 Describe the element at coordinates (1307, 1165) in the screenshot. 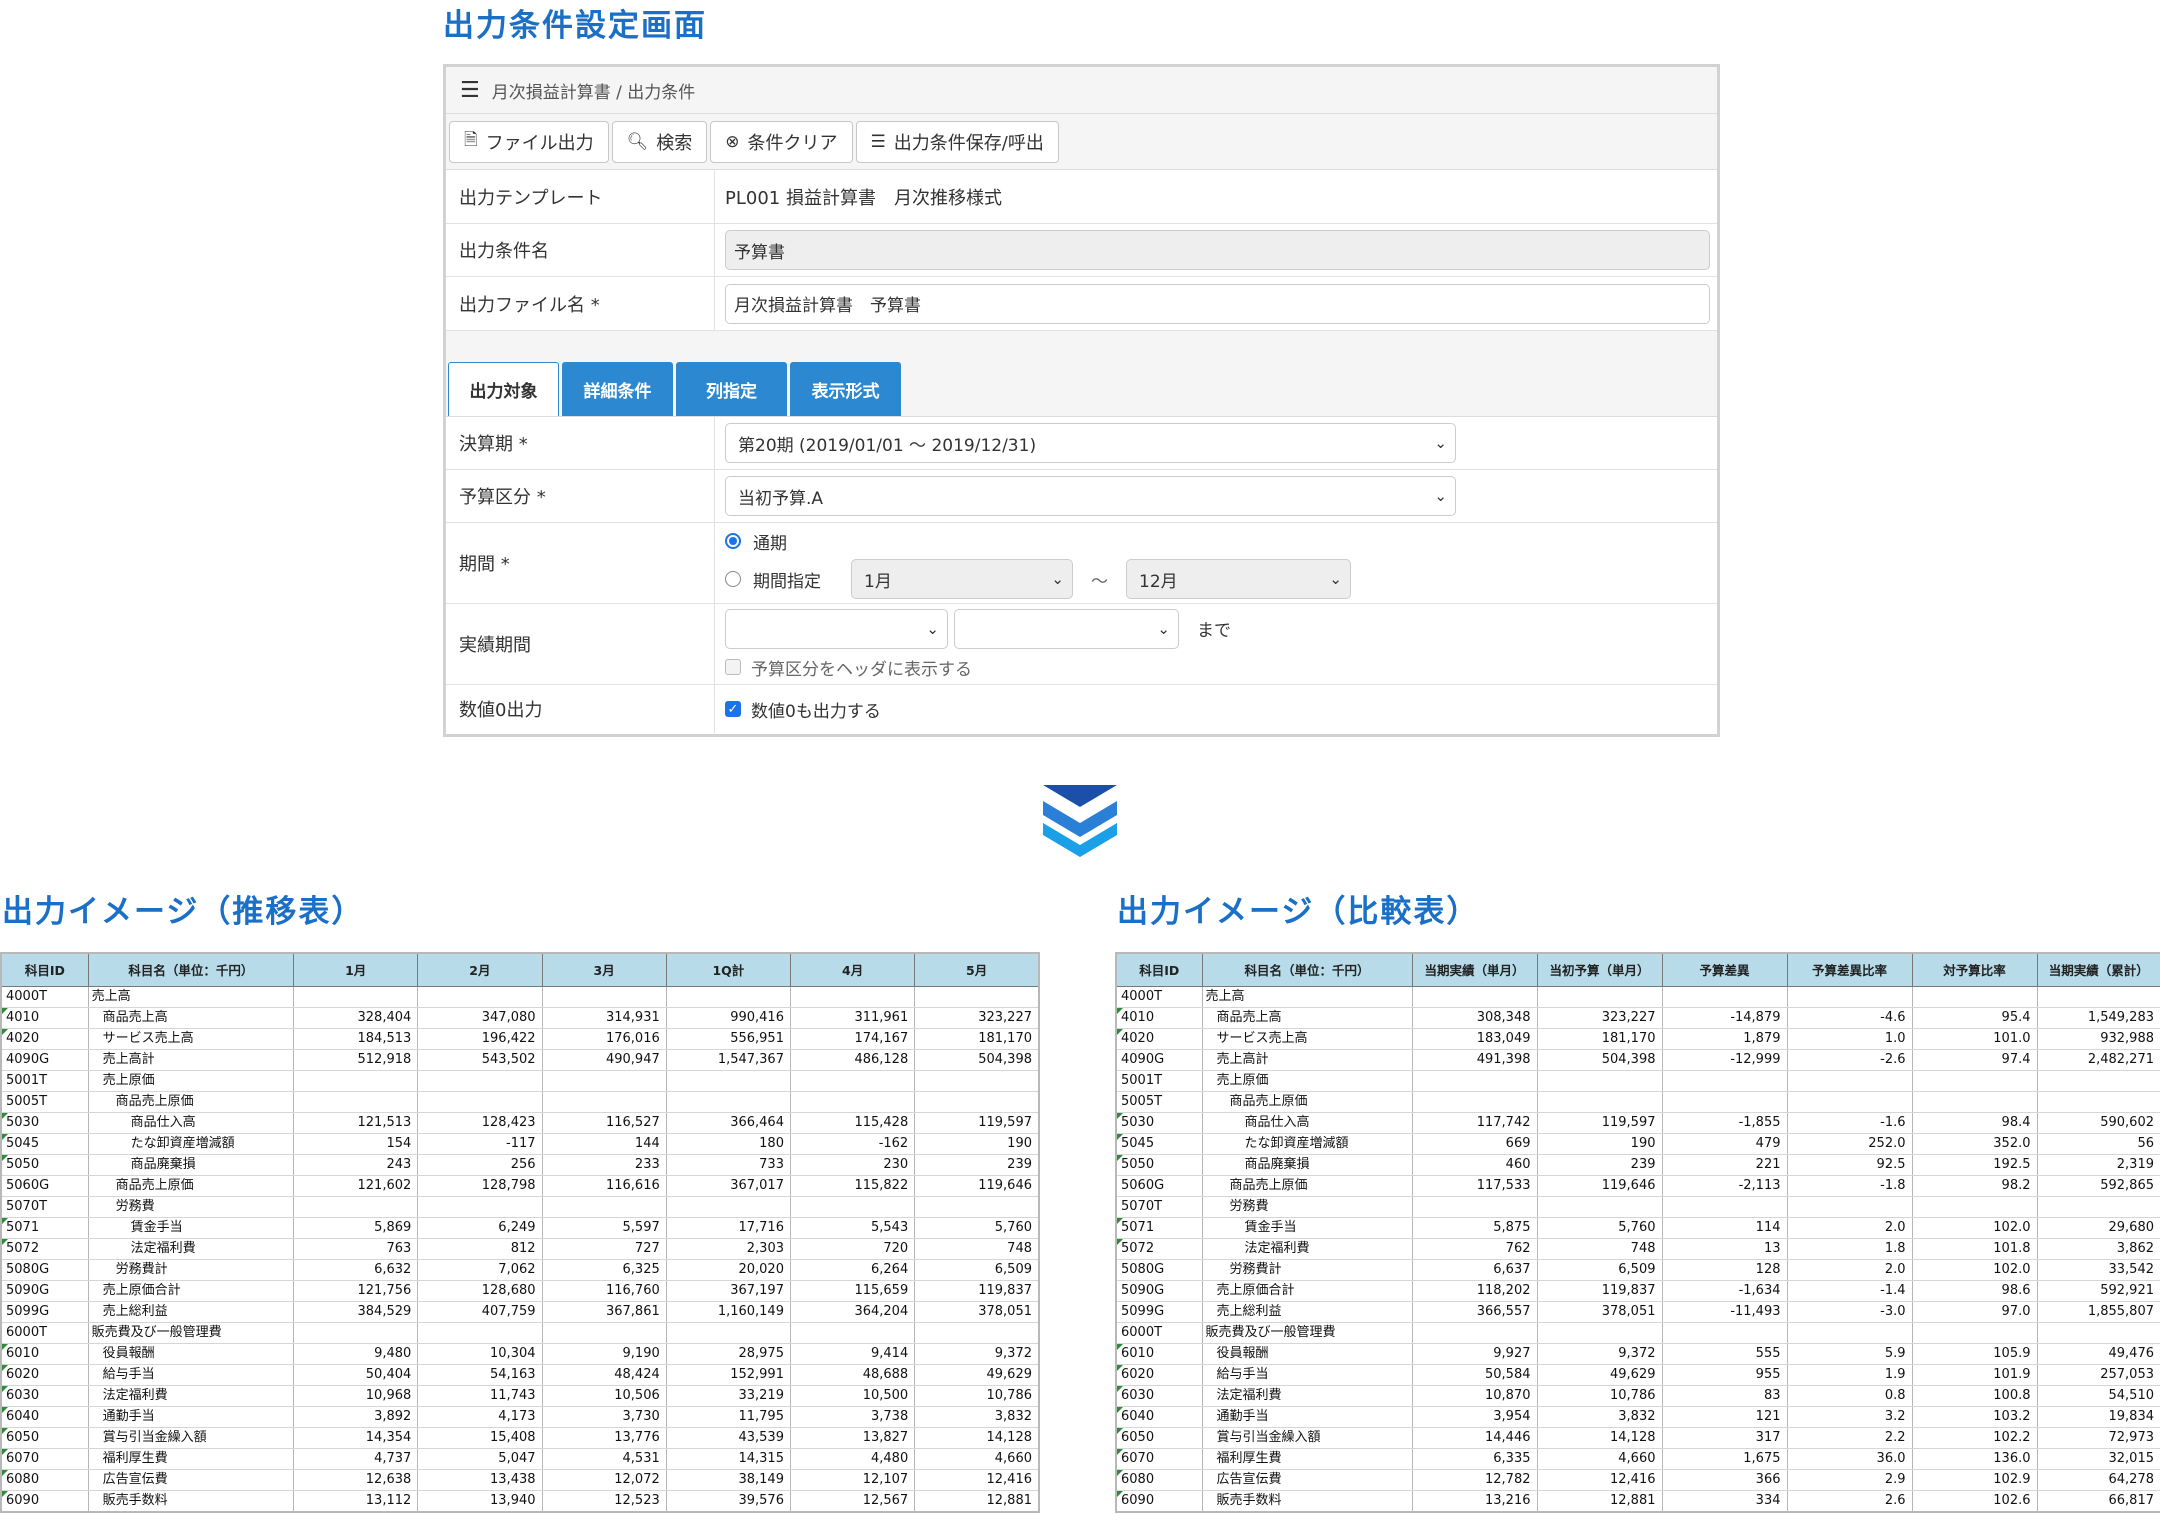

I see `account-name-cell: 商品廃棄損` at that location.